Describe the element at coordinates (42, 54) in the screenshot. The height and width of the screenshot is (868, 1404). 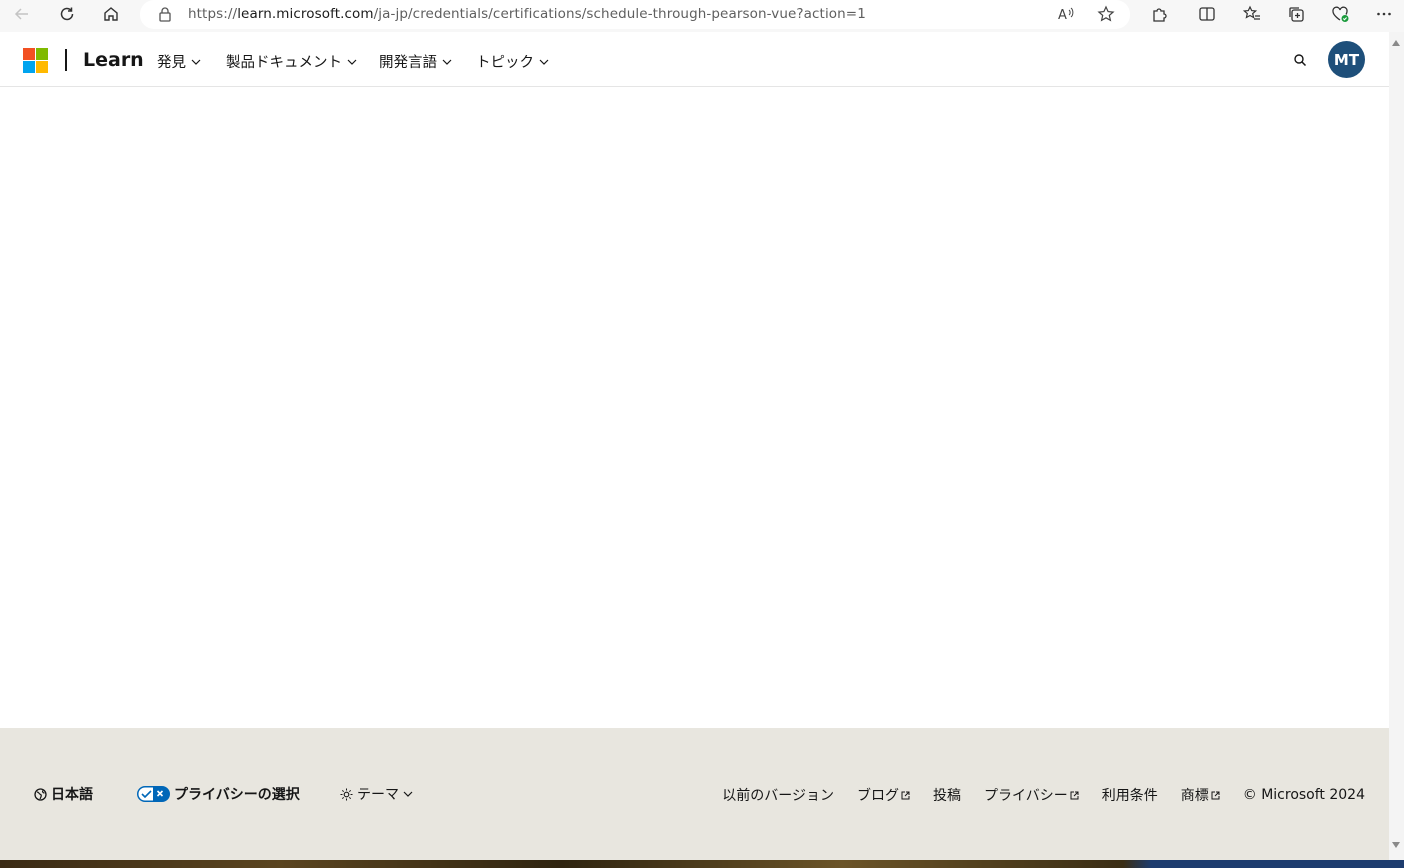
I see `logo-green-square` at that location.